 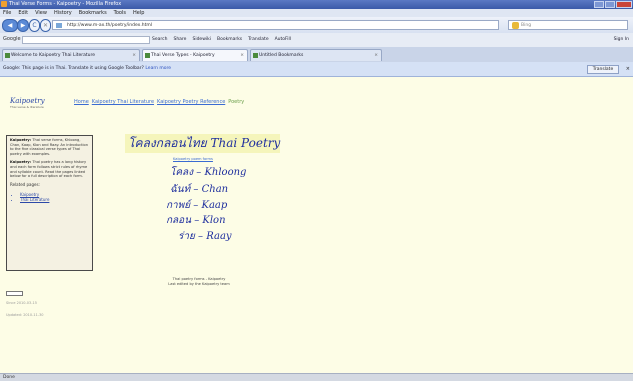 What do you see at coordinates (159, 40) in the screenshot?
I see `google-search-button: Search` at bounding box center [159, 40].